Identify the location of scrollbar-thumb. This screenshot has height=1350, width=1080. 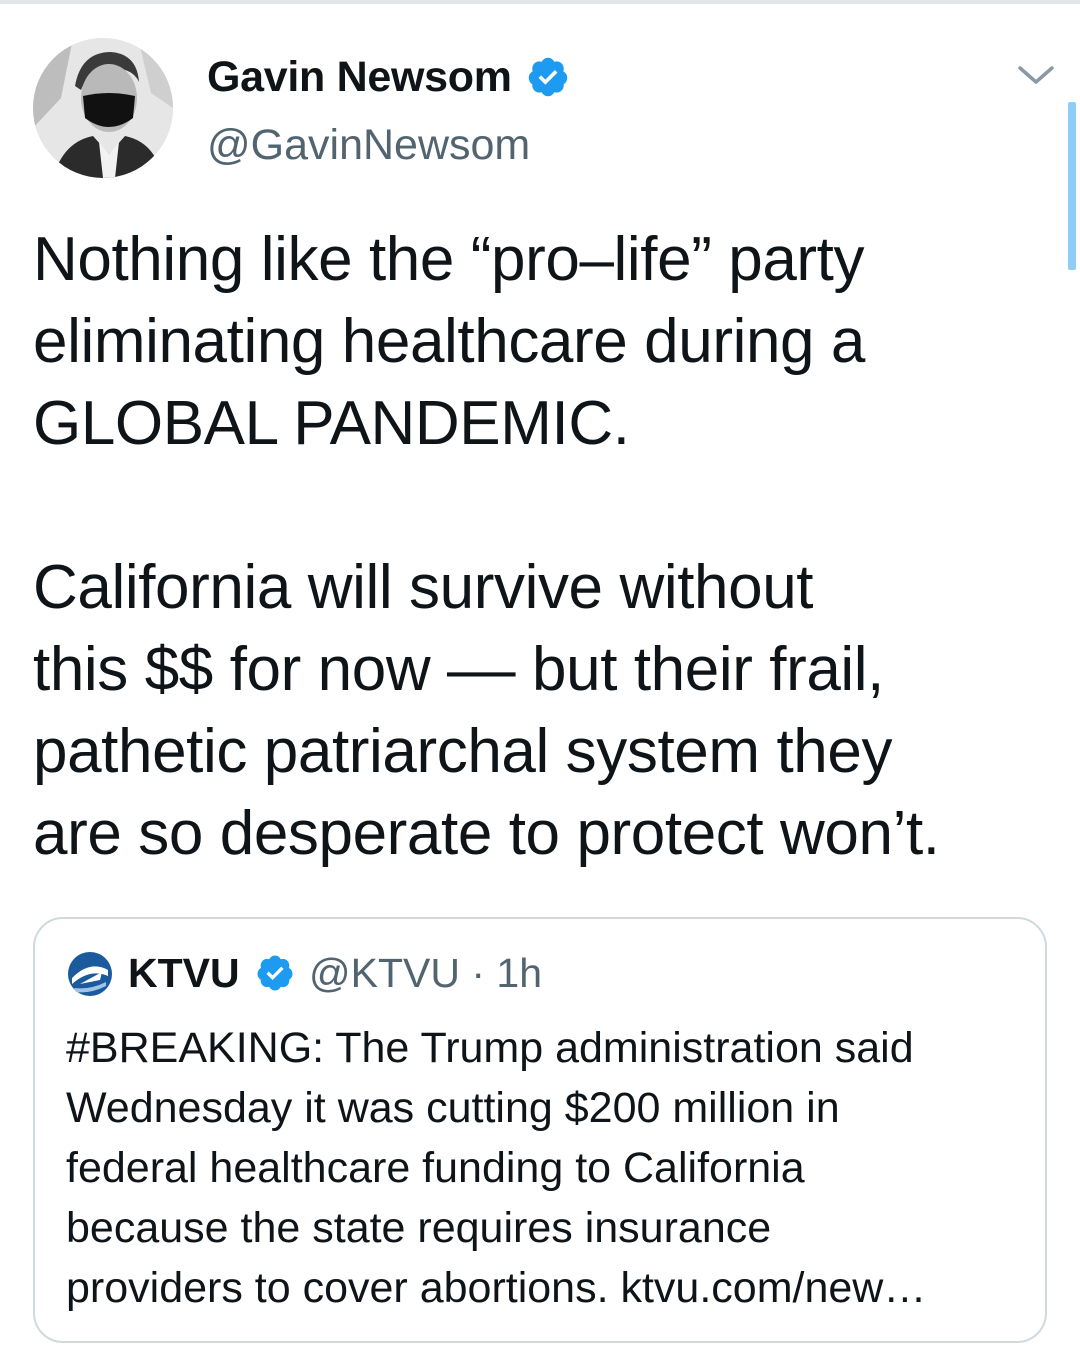
(1072, 186).